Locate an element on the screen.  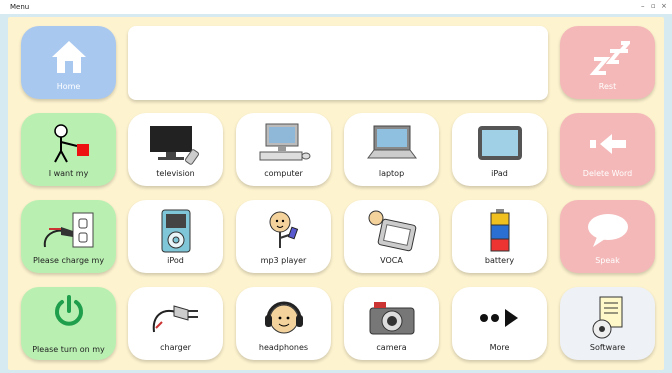
maximize-button: ▫ is located at coordinates (653, 6).